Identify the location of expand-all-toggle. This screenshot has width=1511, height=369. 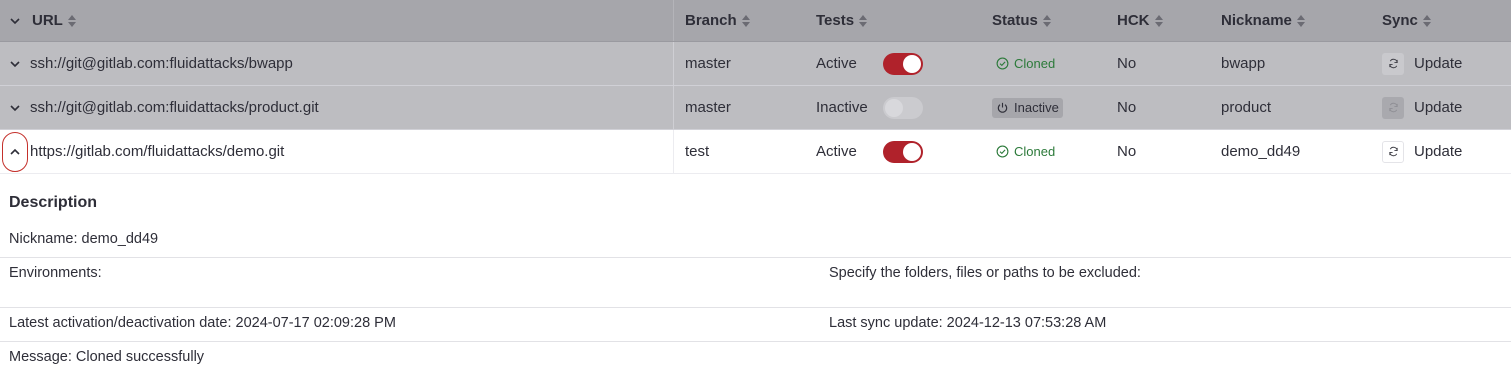
(15, 20).